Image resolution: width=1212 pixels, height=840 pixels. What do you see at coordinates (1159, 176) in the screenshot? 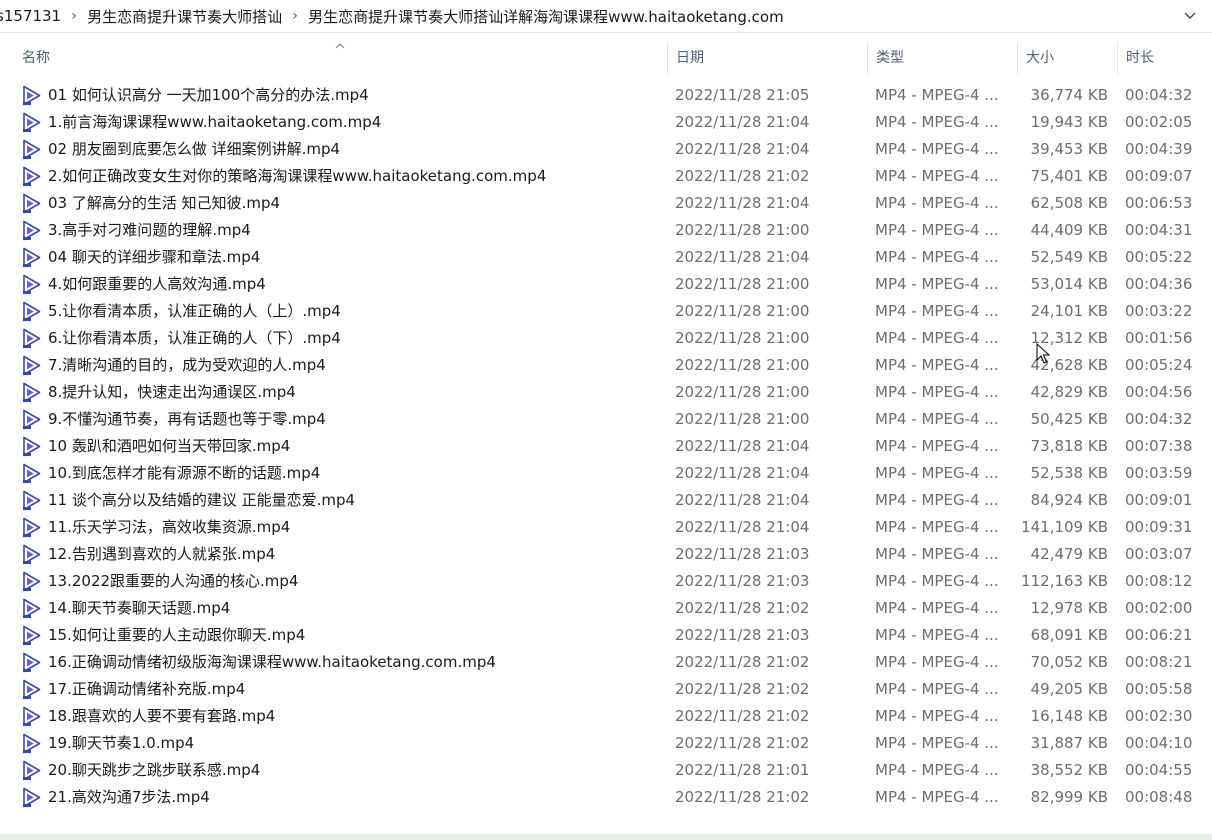
I see `file-duration: 00:09:07` at bounding box center [1159, 176].